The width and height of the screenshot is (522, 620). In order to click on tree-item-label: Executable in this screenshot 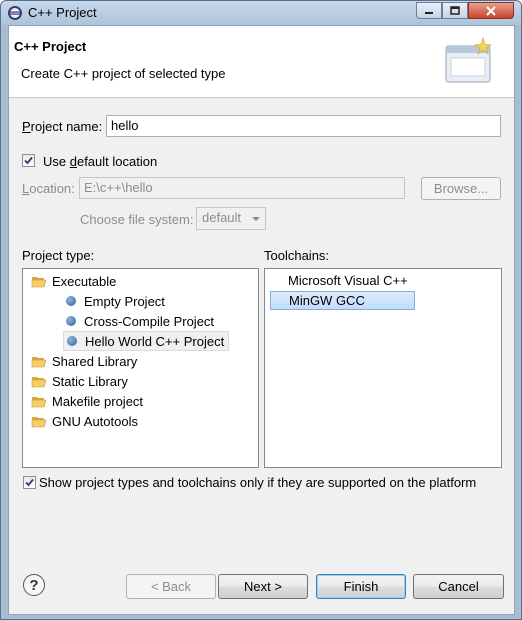, I will do `click(84, 281)`.